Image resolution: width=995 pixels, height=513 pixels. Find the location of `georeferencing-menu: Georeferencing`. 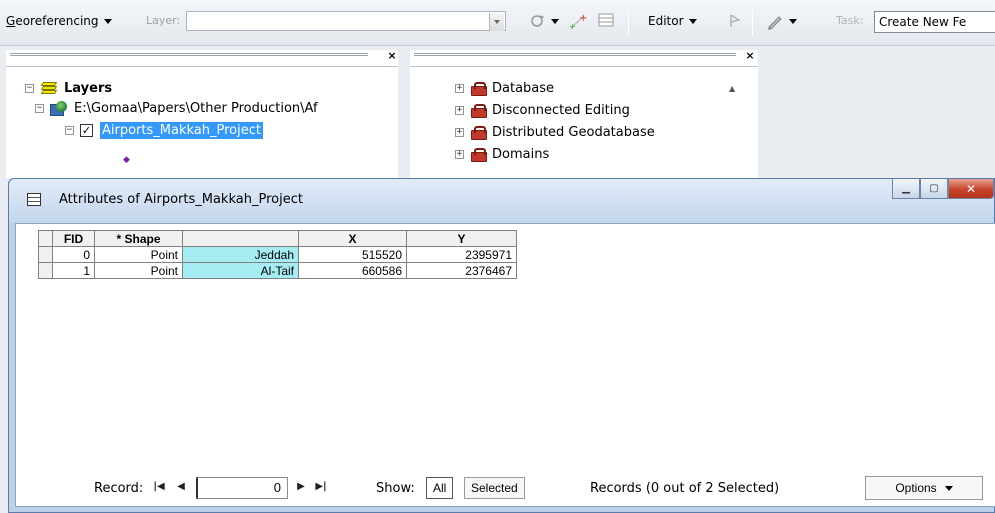

georeferencing-menu: Georeferencing is located at coordinates (59, 21).